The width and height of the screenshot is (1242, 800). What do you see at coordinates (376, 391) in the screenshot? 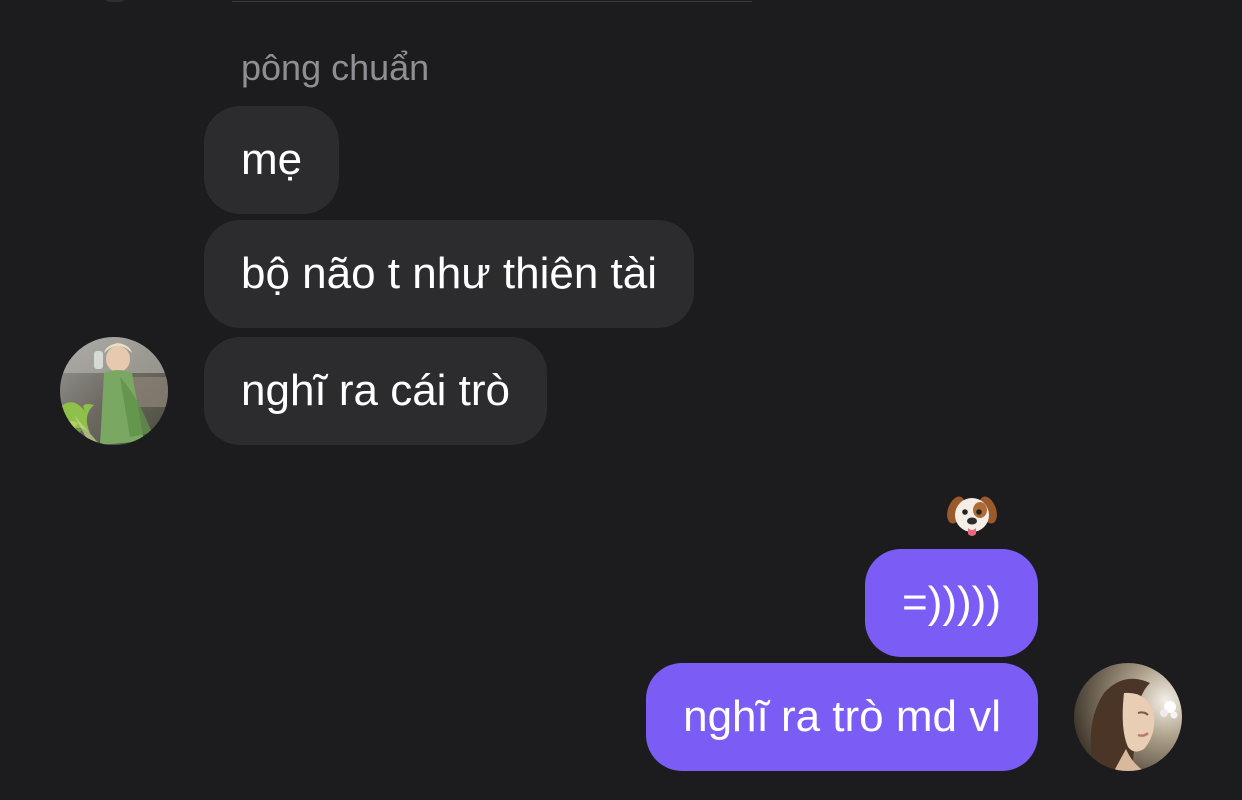
I see `incoming-message-bubble: nghĩ ra cái trò` at bounding box center [376, 391].